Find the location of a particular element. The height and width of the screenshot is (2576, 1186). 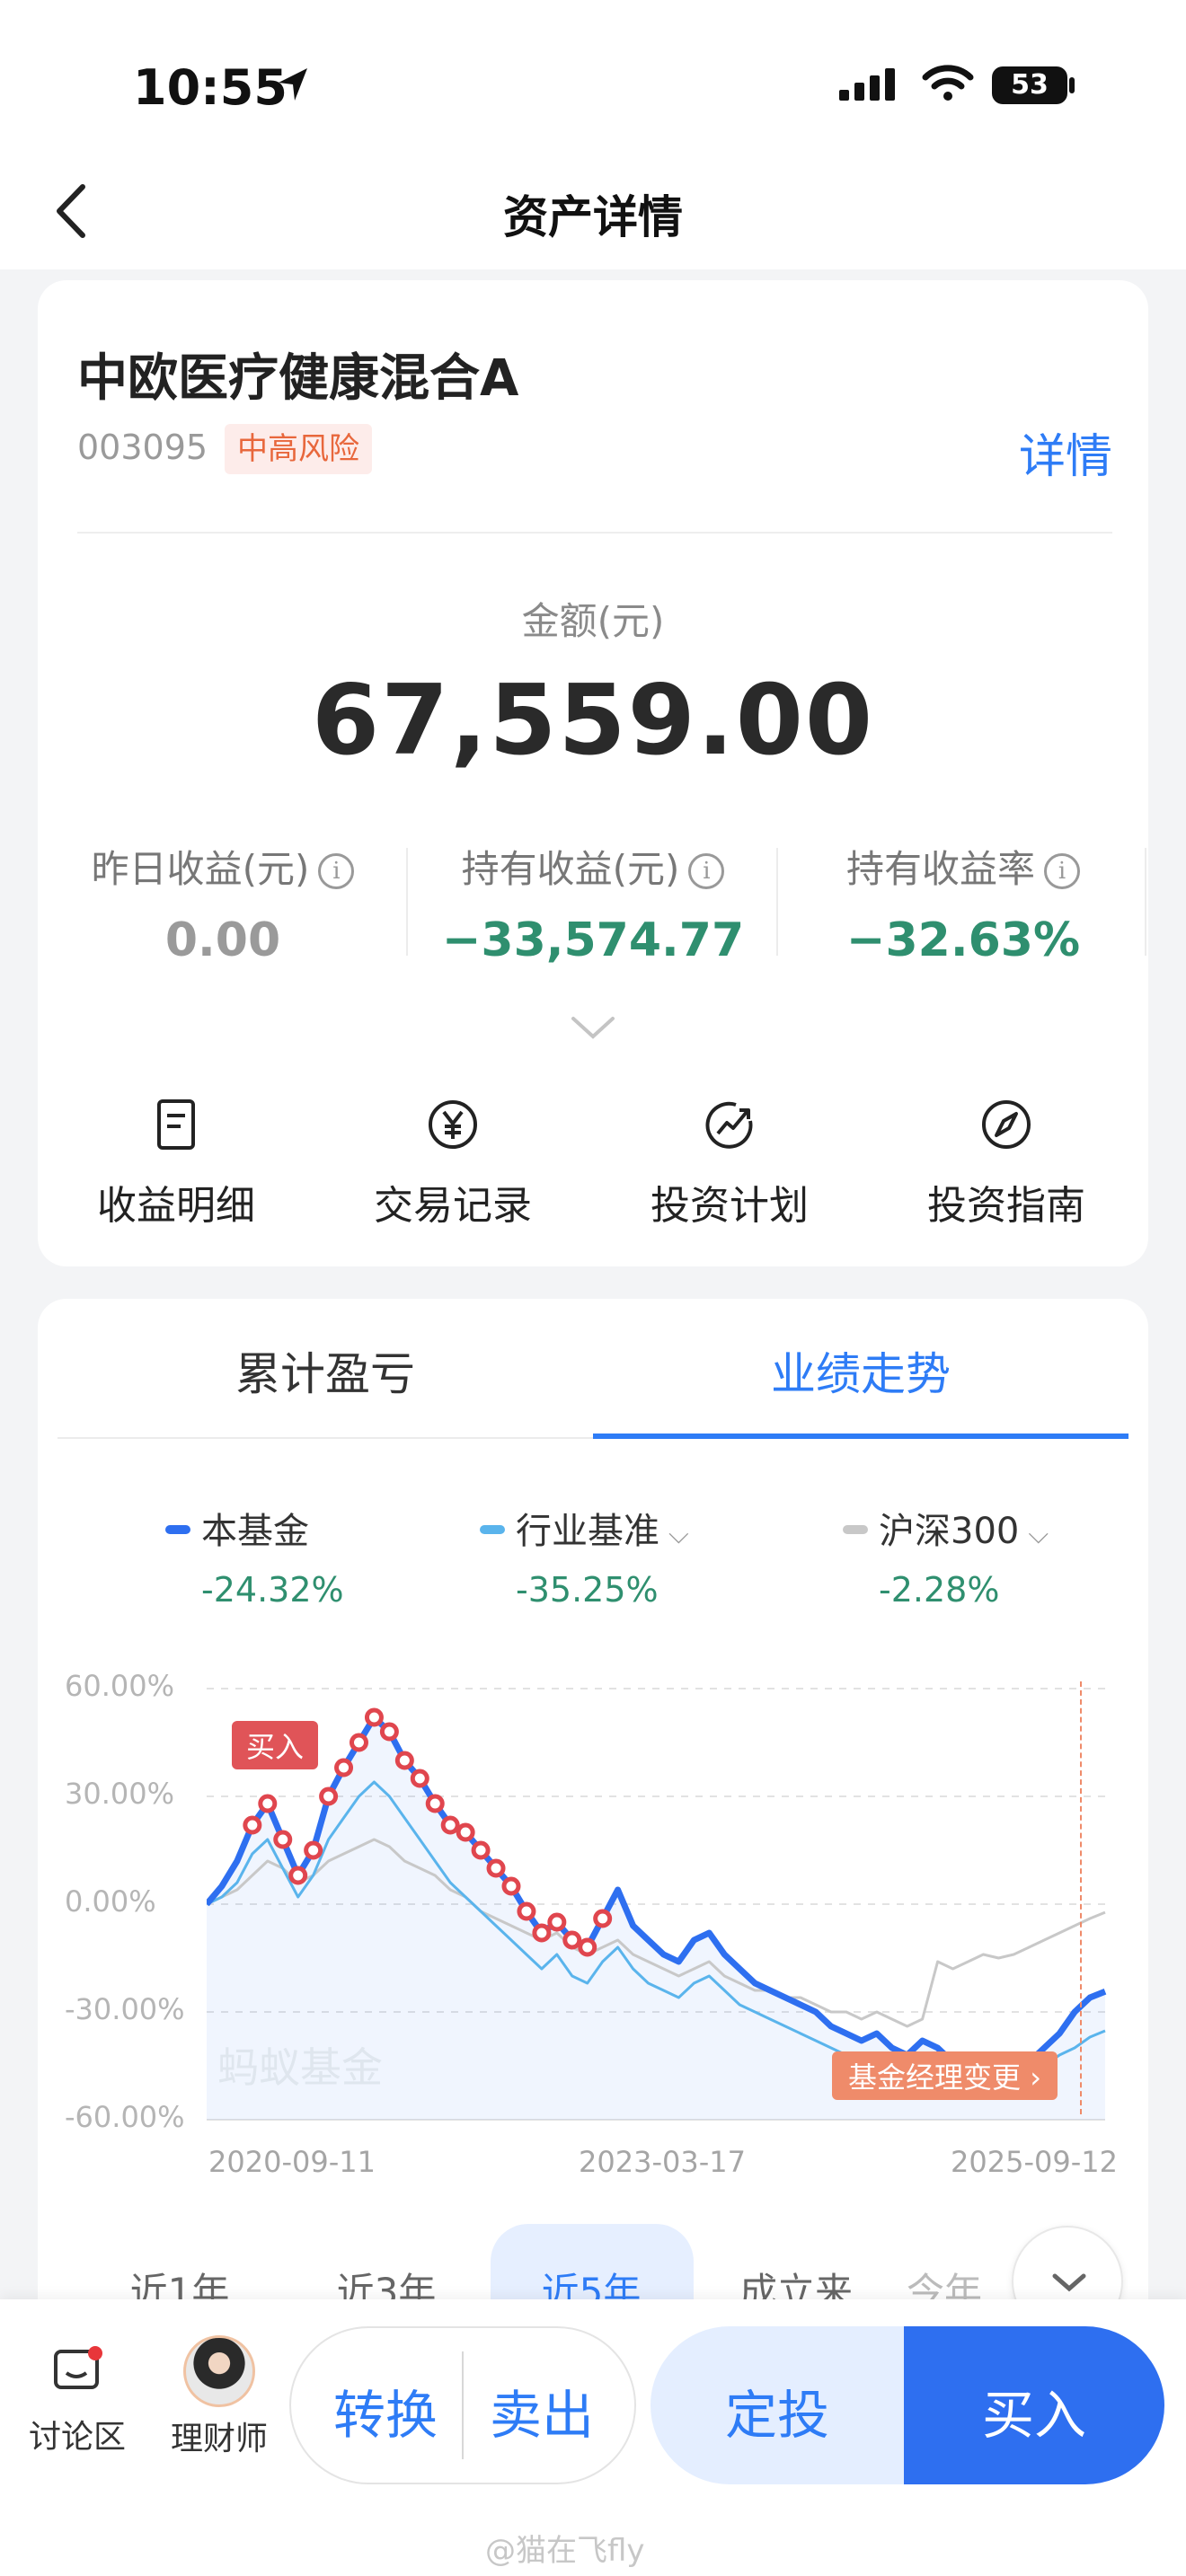

legend-value: -24.32% is located at coordinates (272, 1590).